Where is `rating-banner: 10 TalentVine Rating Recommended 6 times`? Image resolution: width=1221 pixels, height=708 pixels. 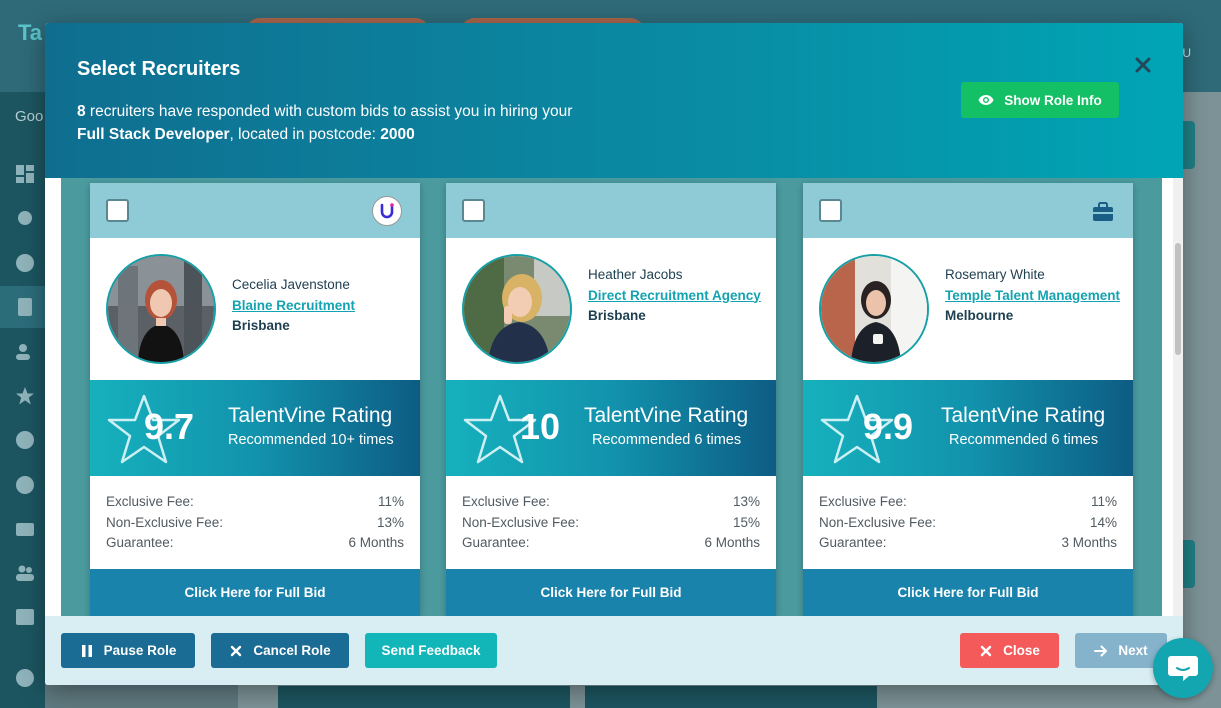
rating-banner: 10 TalentVine Rating Recommended 6 times is located at coordinates (611, 428).